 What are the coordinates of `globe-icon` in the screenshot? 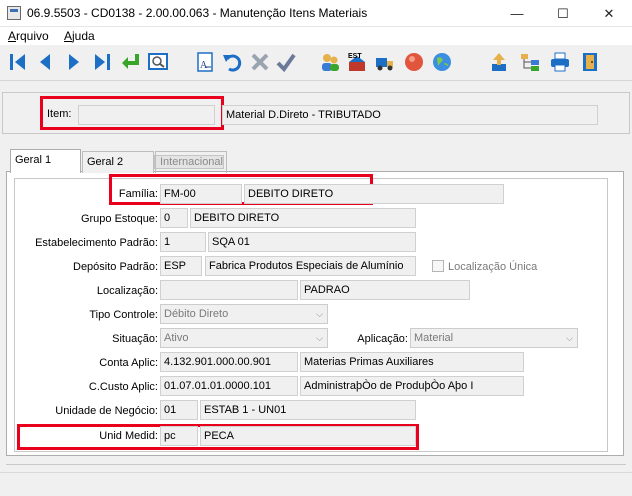 It's located at (442, 62).